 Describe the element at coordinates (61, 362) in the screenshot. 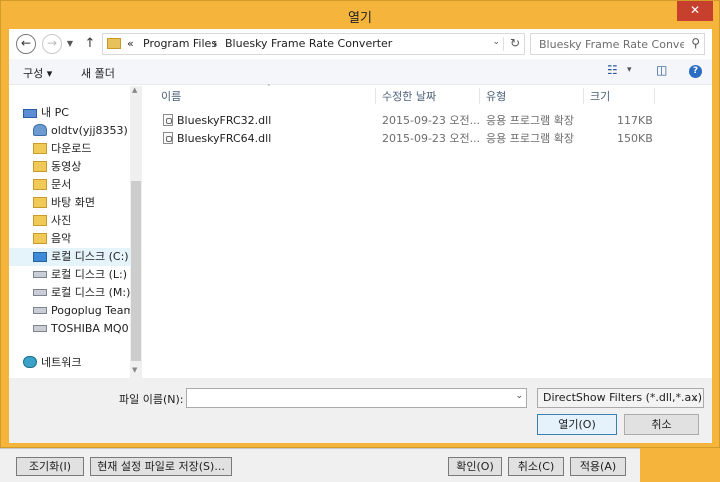

I see `tree-item-label: 네트워크` at that location.